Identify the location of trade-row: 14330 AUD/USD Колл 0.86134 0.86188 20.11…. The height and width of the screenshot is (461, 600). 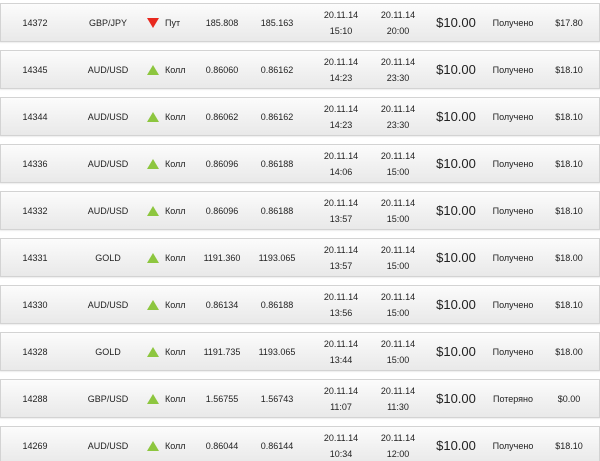
(300, 304).